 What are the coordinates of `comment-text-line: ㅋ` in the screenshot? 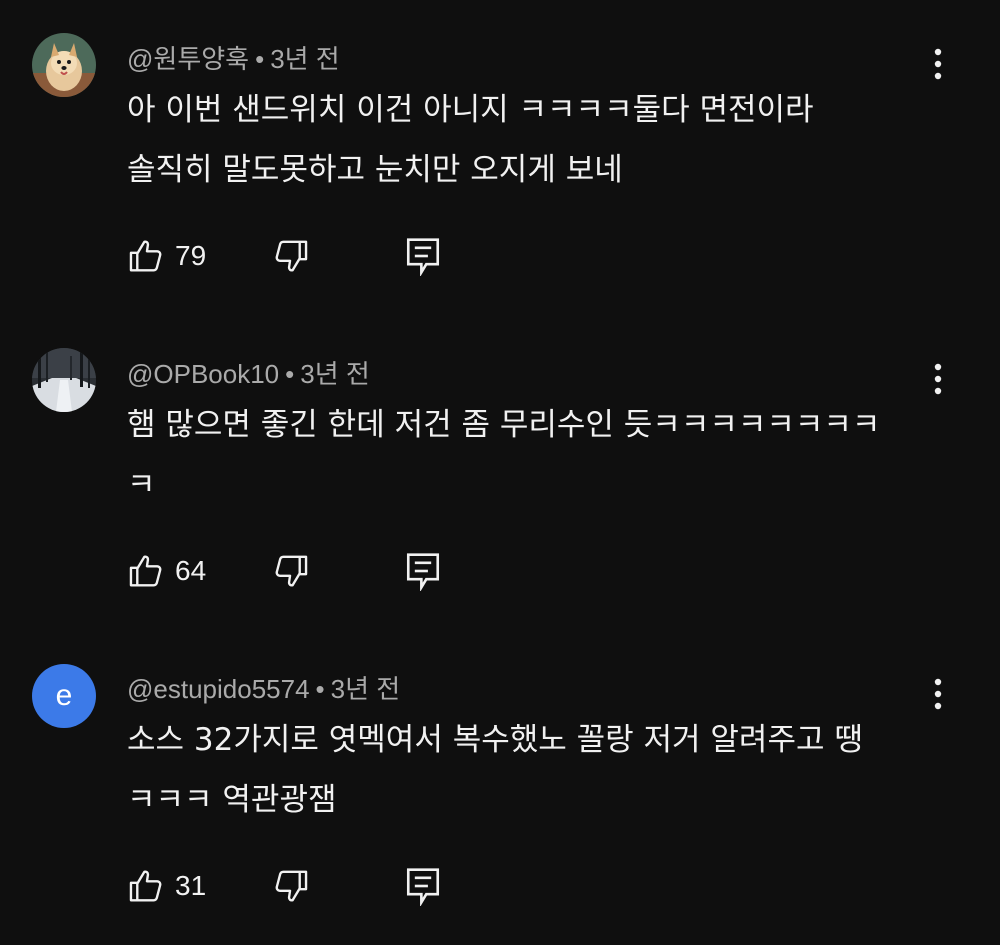 It's located at (141, 485).